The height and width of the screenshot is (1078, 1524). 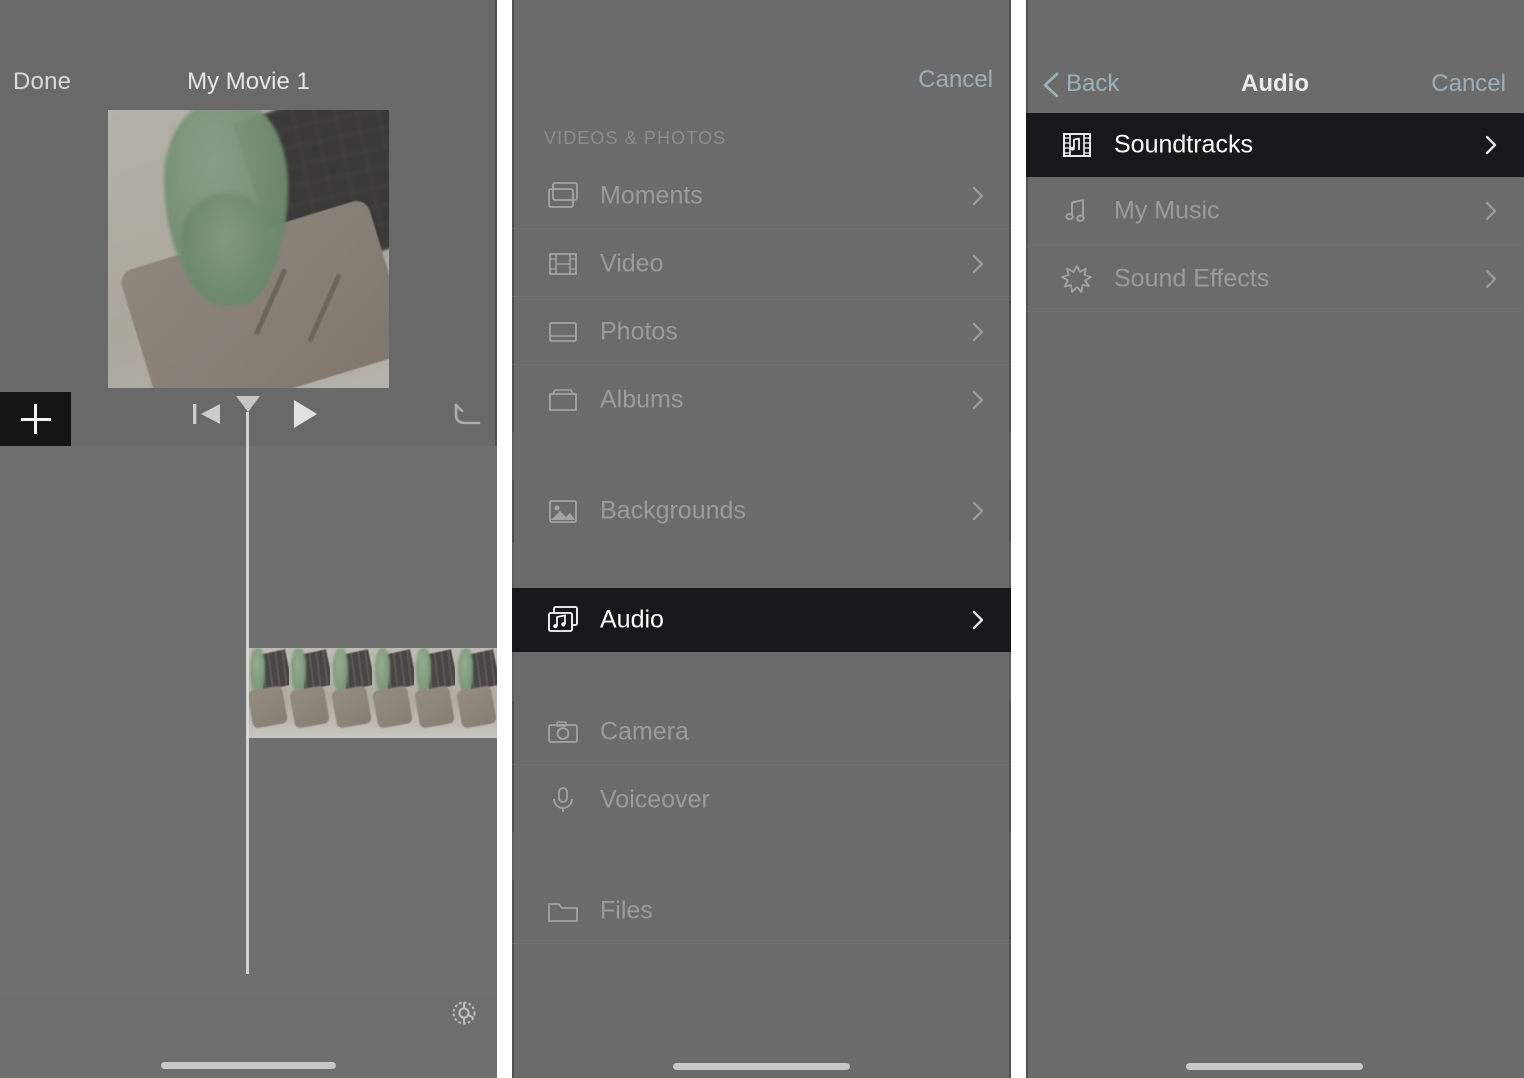 What do you see at coordinates (563, 620) in the screenshot?
I see `audio-icon` at bounding box center [563, 620].